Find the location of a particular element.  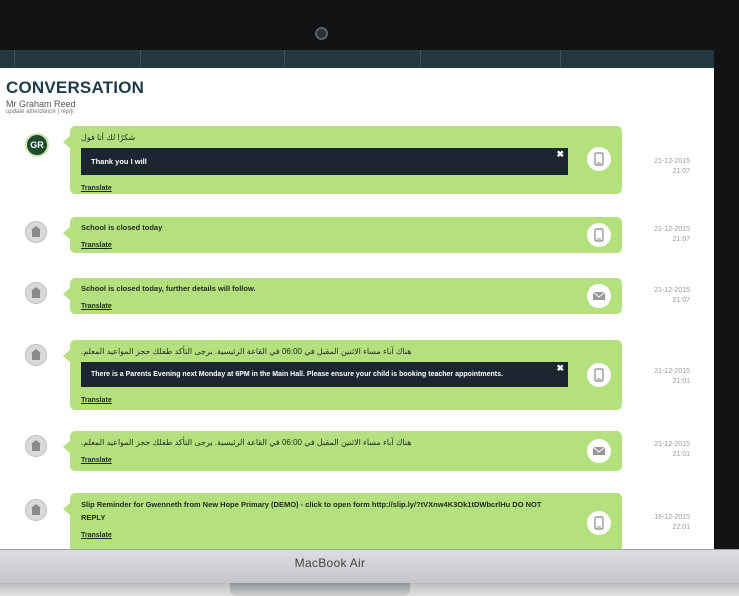

avatar: GR is located at coordinates (37, 145).